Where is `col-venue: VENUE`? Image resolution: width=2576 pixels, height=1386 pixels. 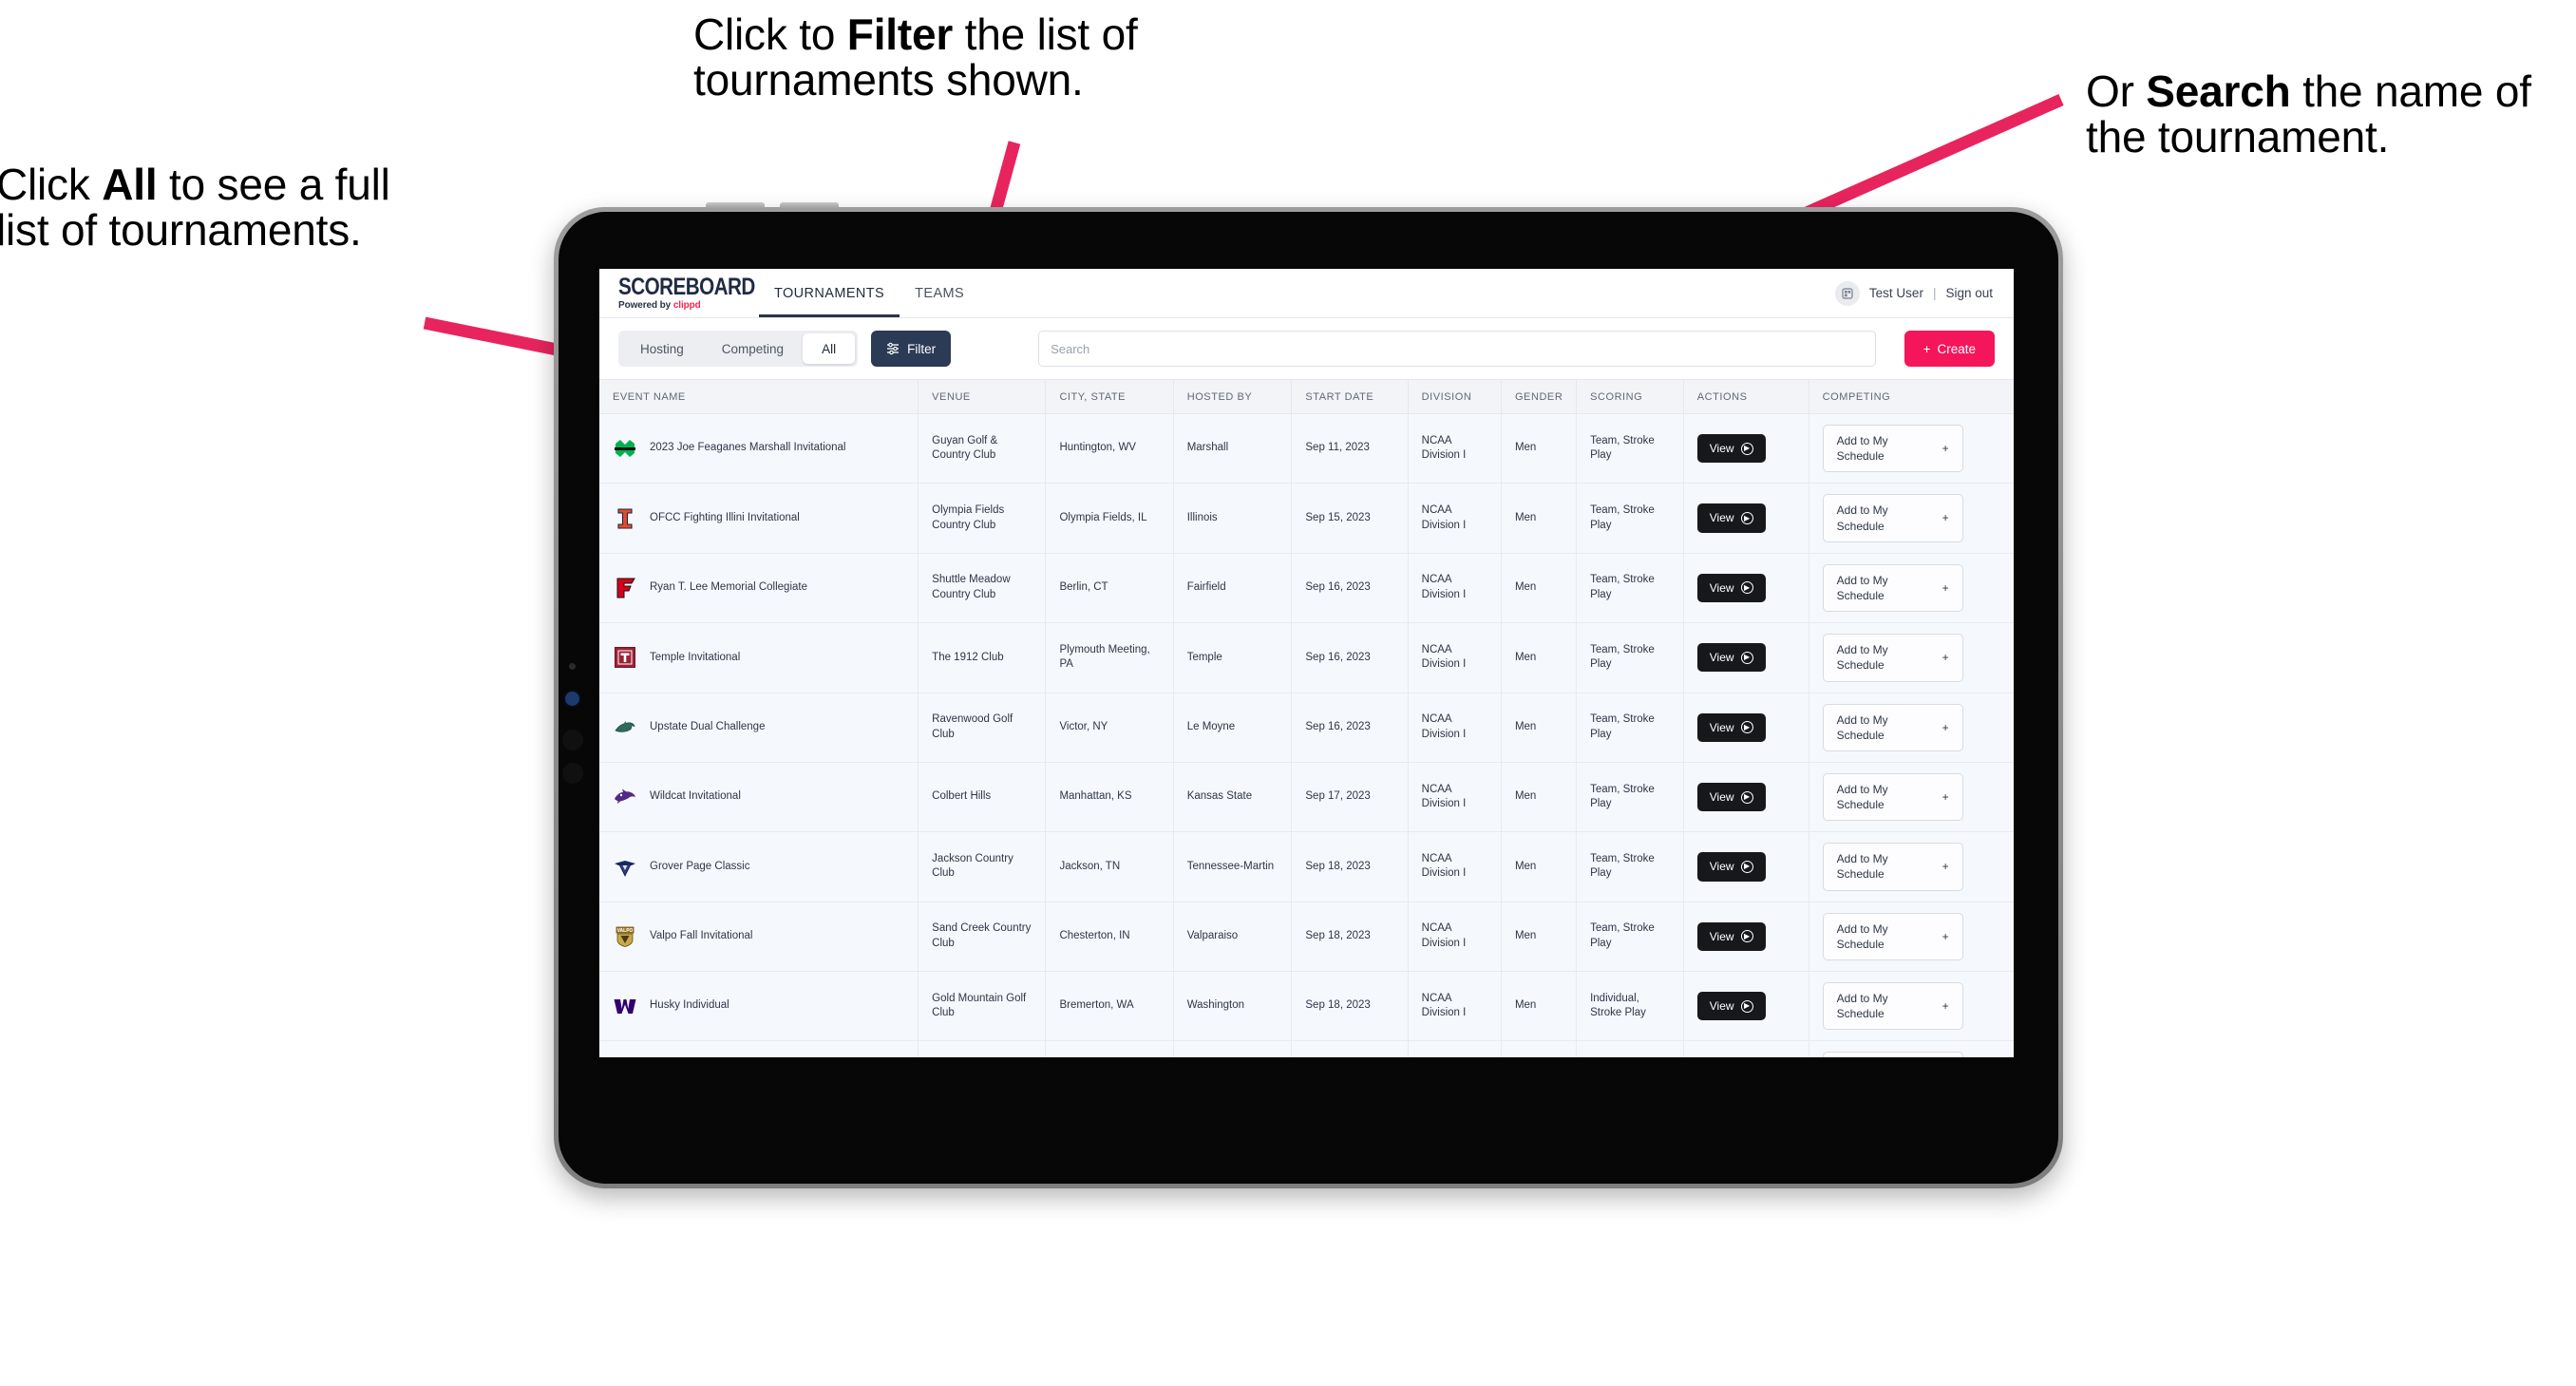 col-venue: VENUE is located at coordinates (982, 396).